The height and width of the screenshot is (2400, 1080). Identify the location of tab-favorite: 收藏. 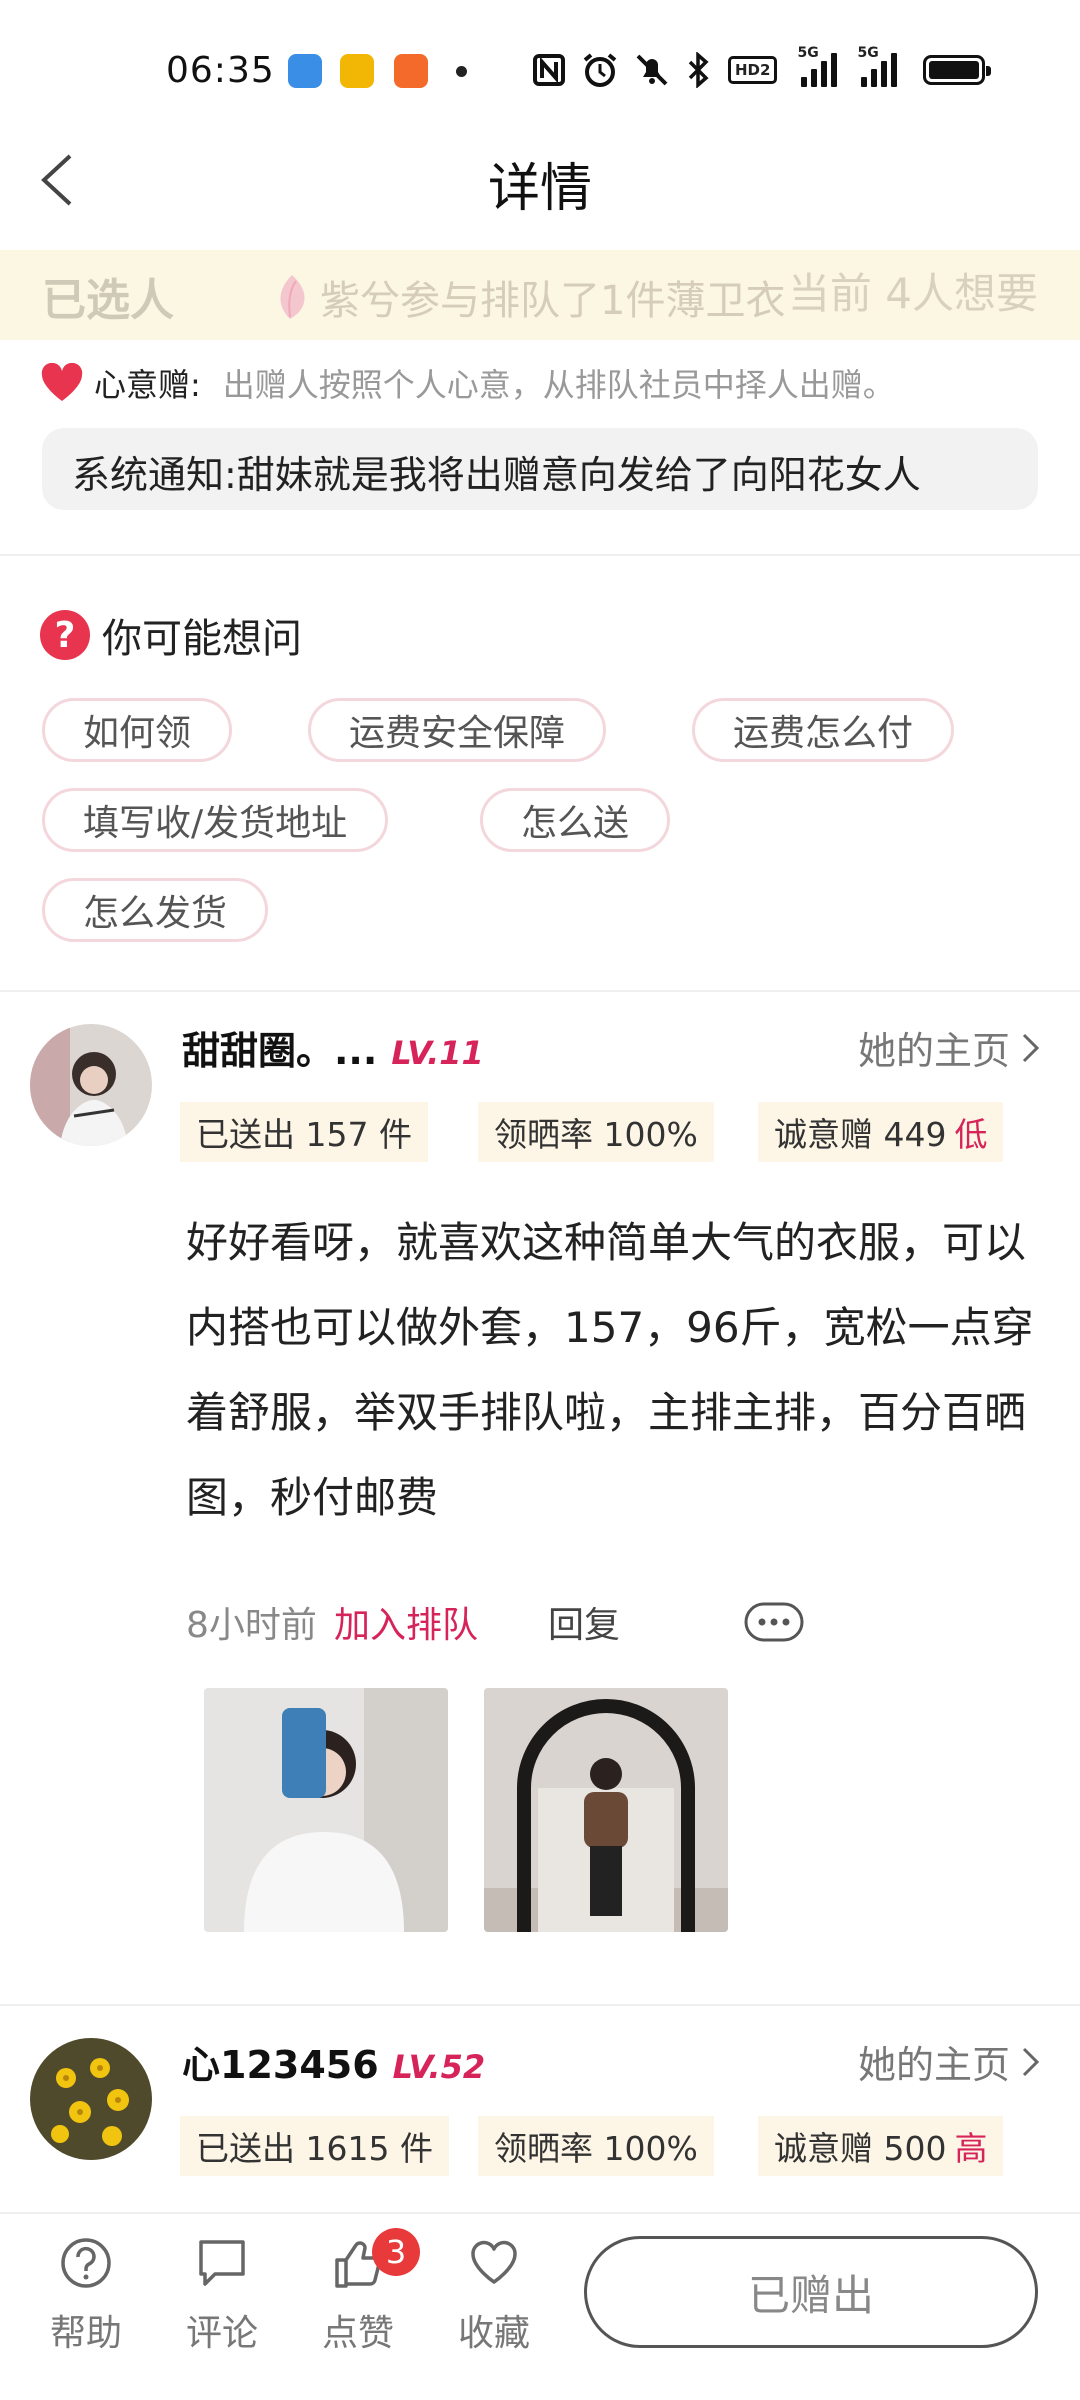
(494, 2296).